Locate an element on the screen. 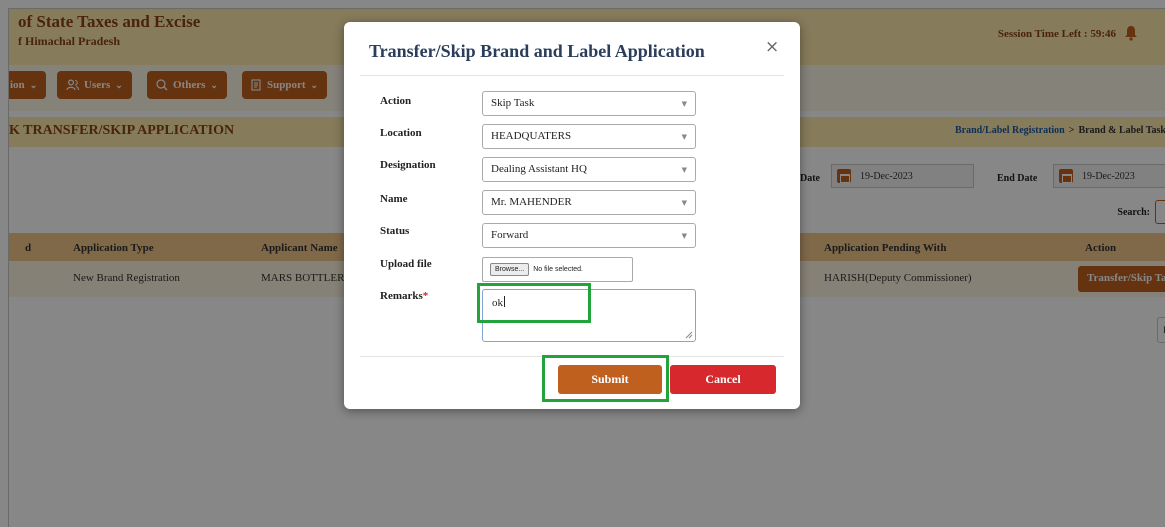  designation-label: Designation is located at coordinates (408, 165).